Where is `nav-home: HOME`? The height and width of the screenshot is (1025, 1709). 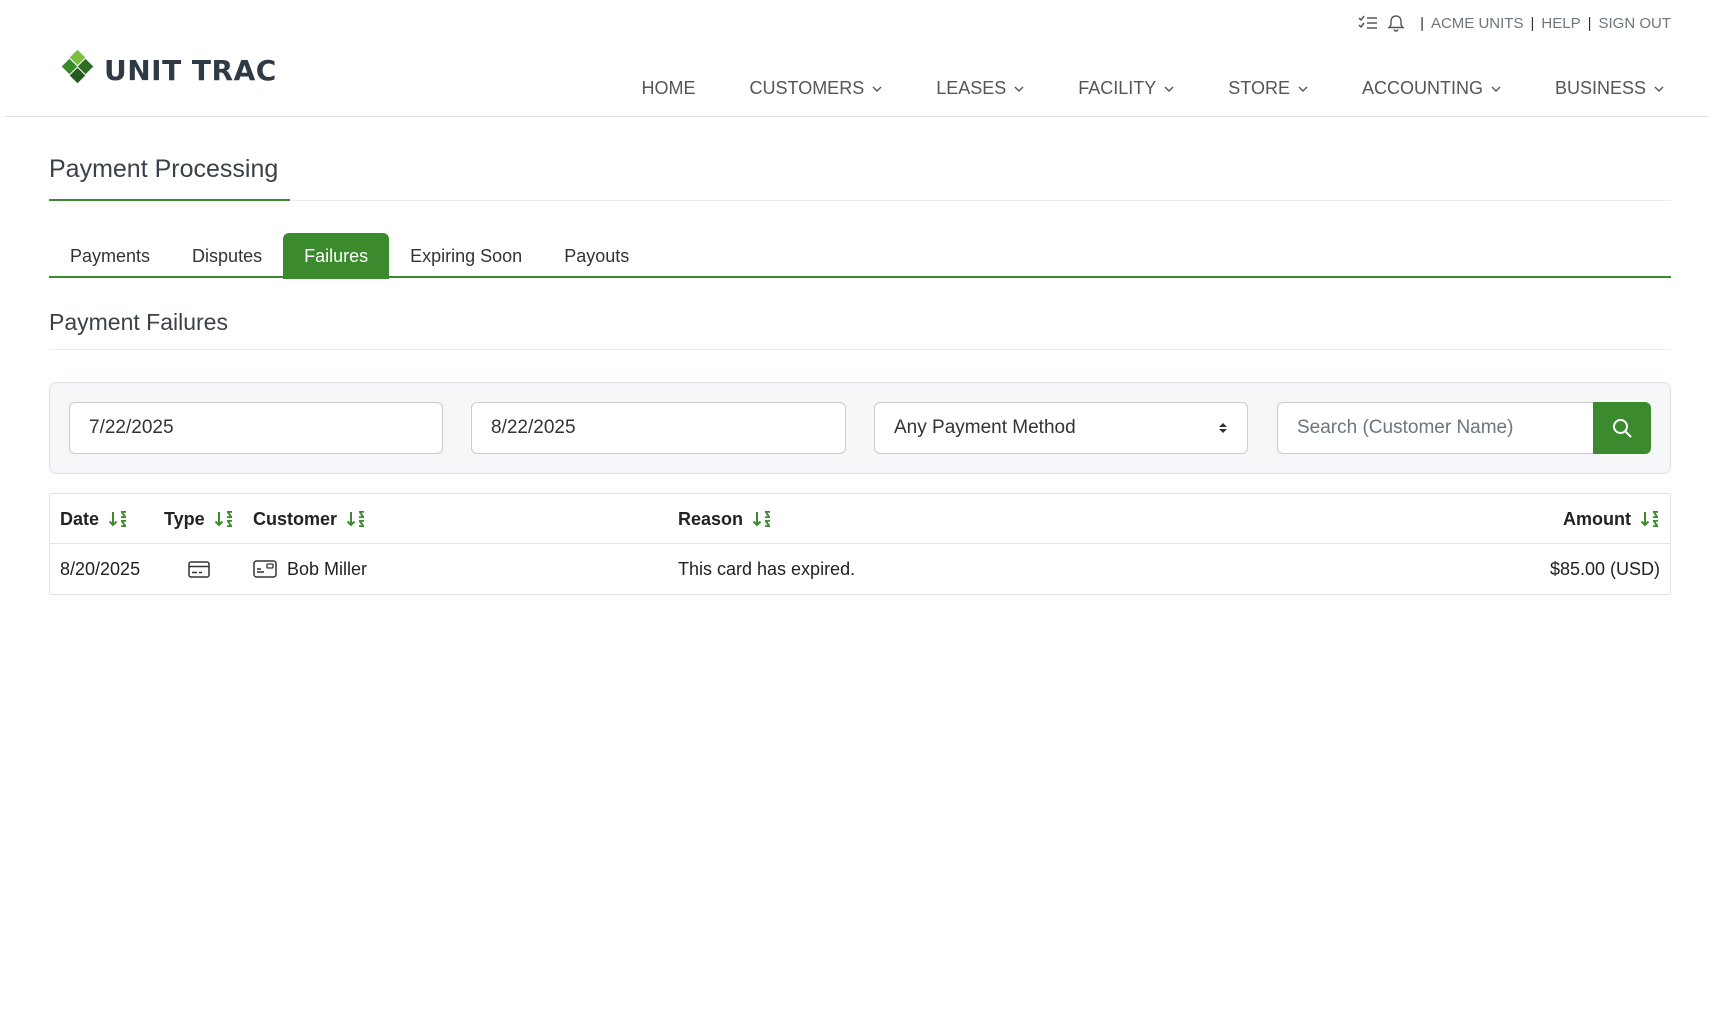 nav-home: HOME is located at coordinates (669, 88).